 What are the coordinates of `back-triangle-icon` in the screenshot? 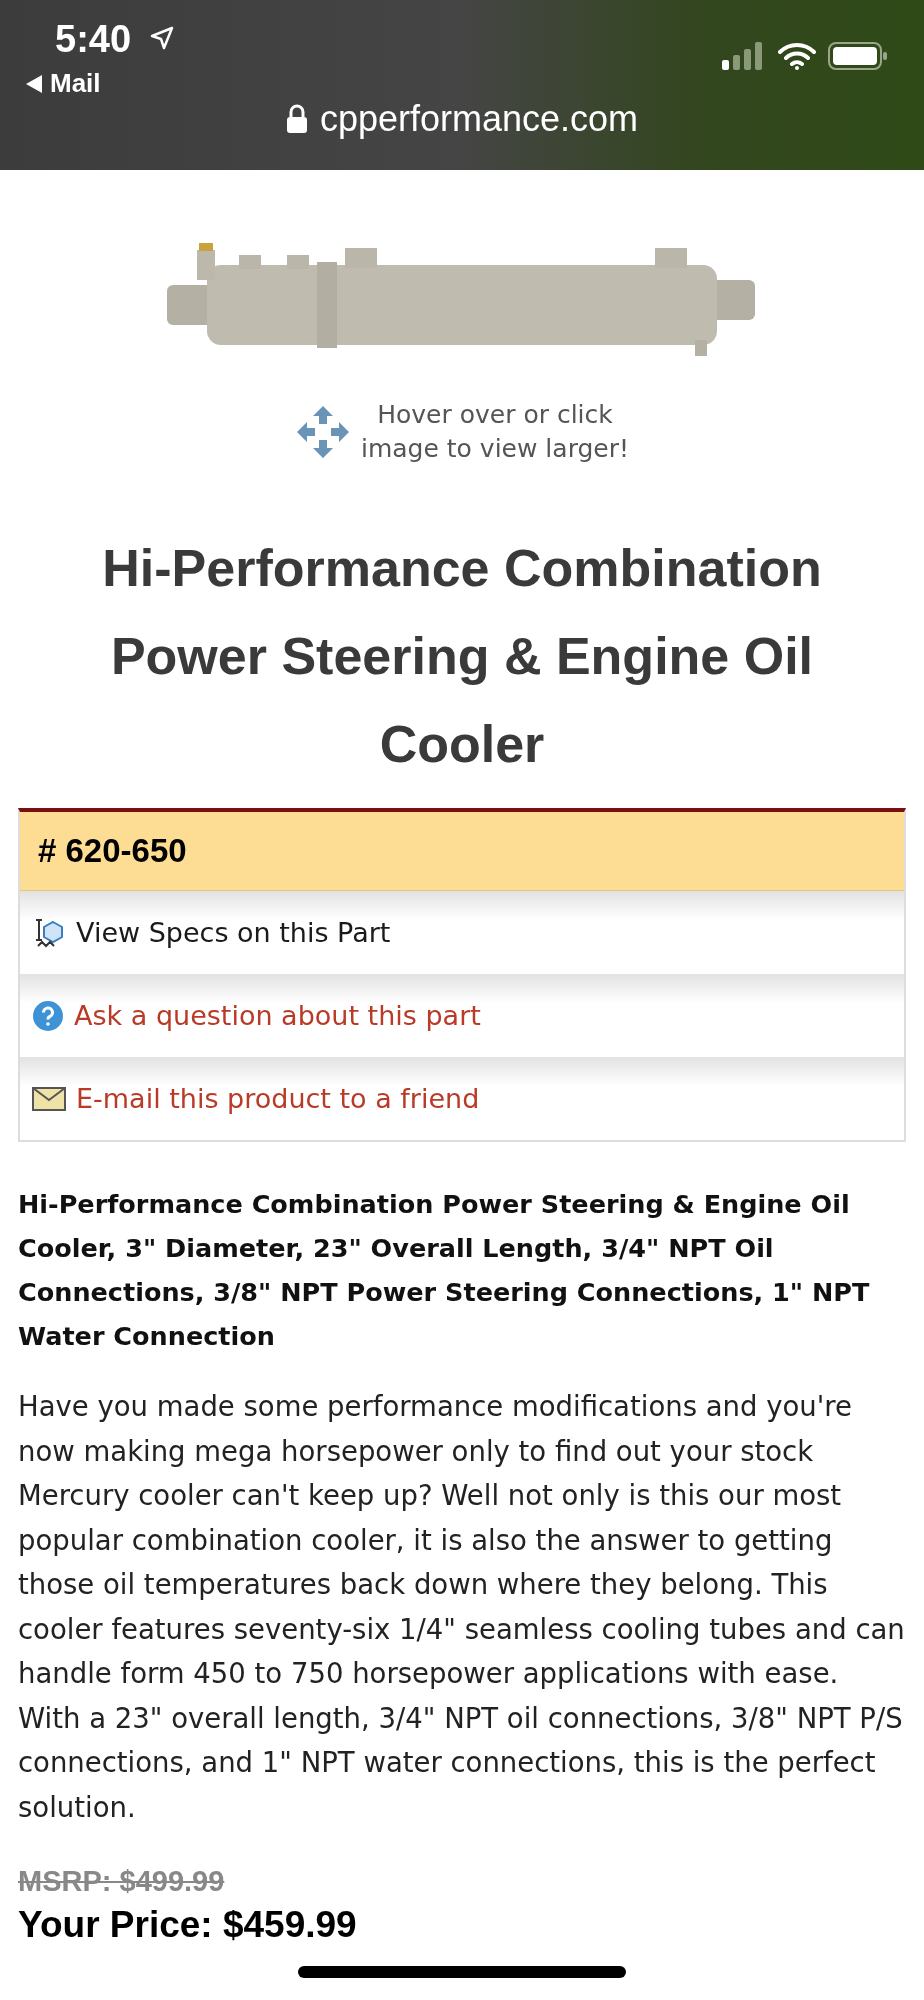 It's located at (34, 83).